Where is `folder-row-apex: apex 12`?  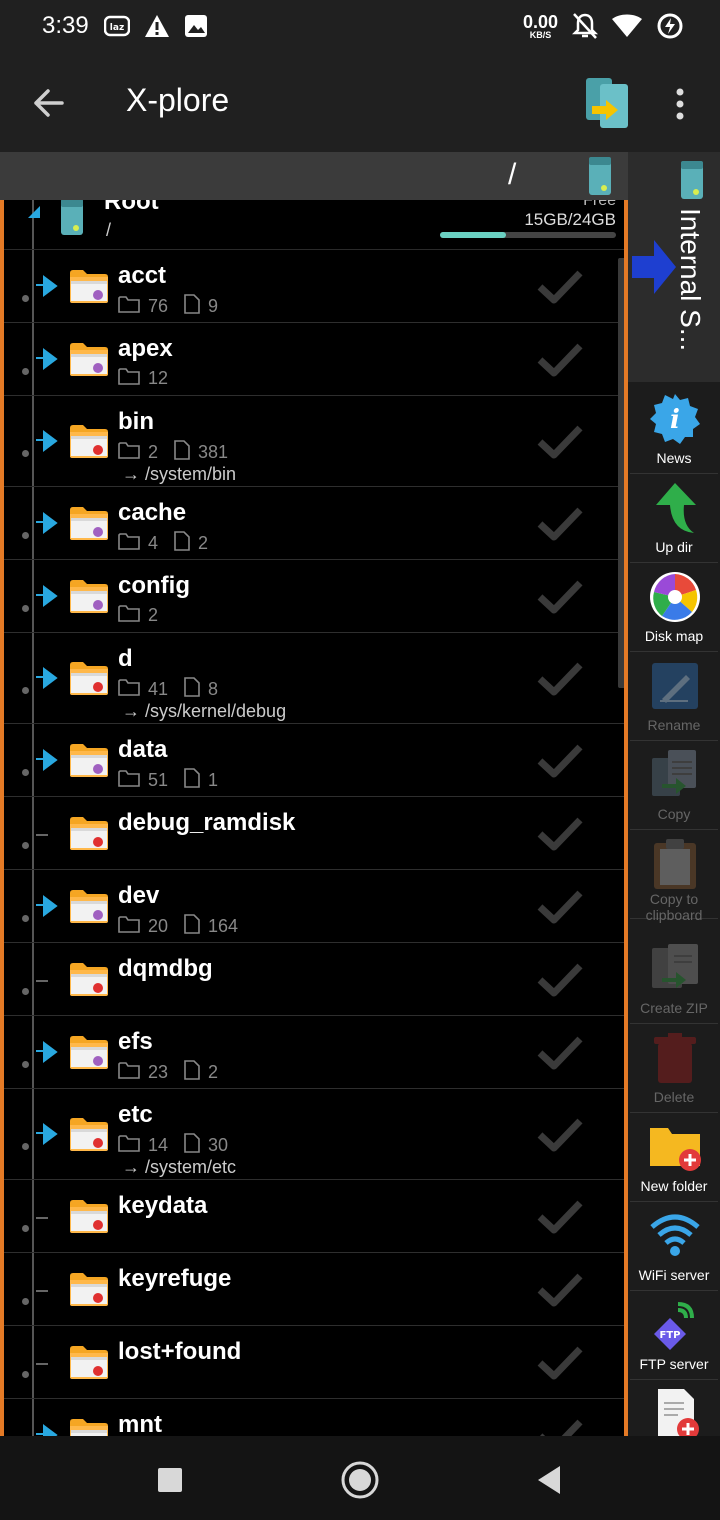 folder-row-apex: apex 12 is located at coordinates (314, 359).